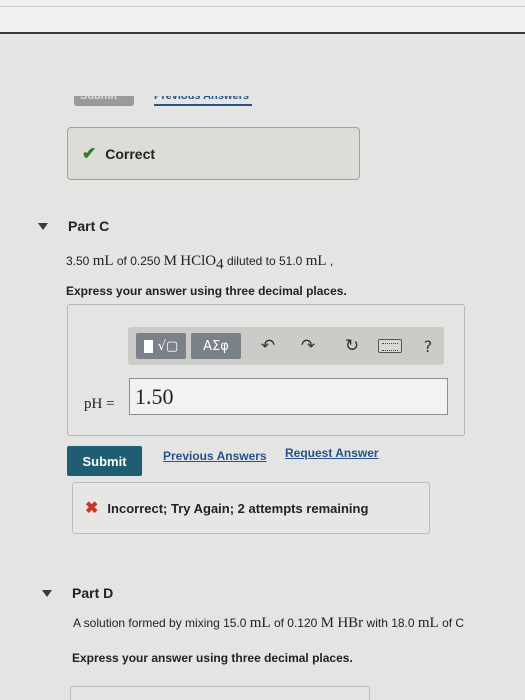  What do you see at coordinates (92, 508) in the screenshot?
I see `x-mark-icon: ✖` at bounding box center [92, 508].